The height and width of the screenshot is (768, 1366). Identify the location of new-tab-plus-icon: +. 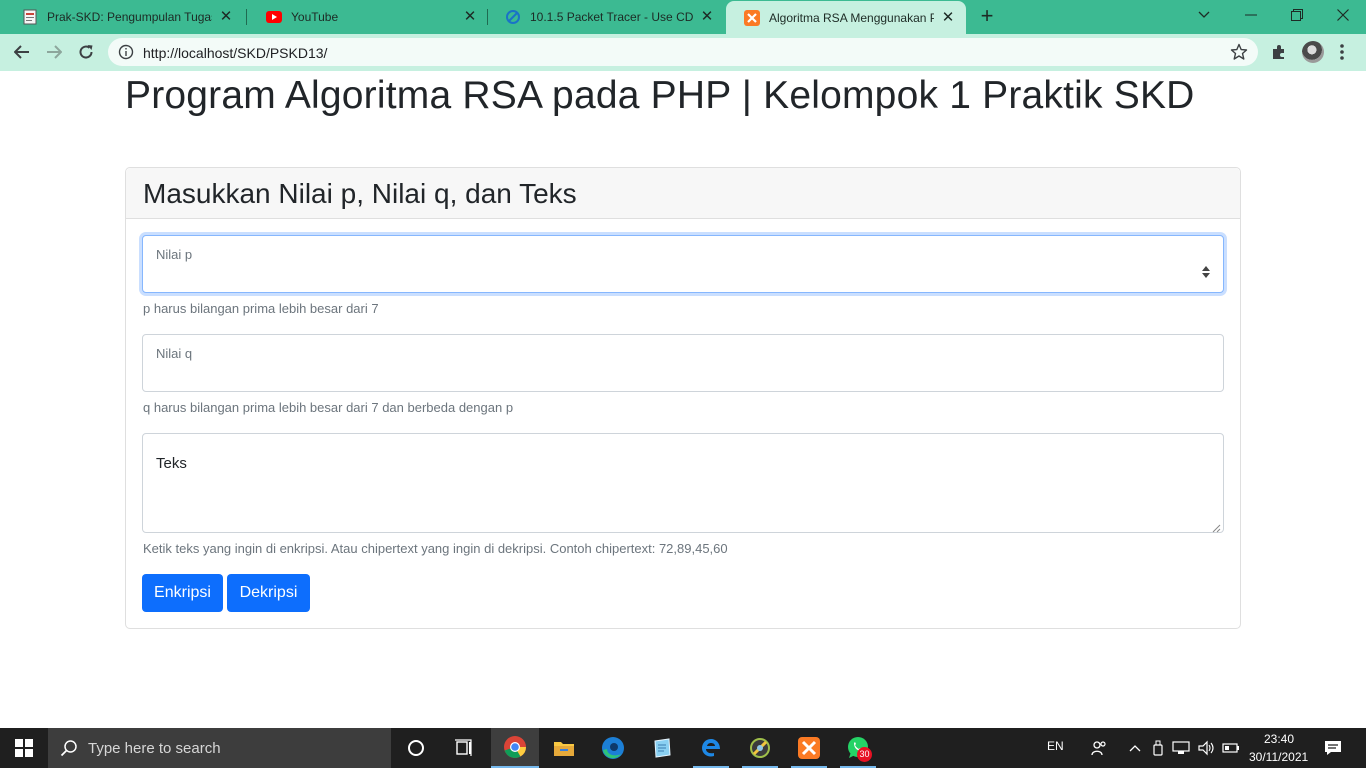
(987, 16).